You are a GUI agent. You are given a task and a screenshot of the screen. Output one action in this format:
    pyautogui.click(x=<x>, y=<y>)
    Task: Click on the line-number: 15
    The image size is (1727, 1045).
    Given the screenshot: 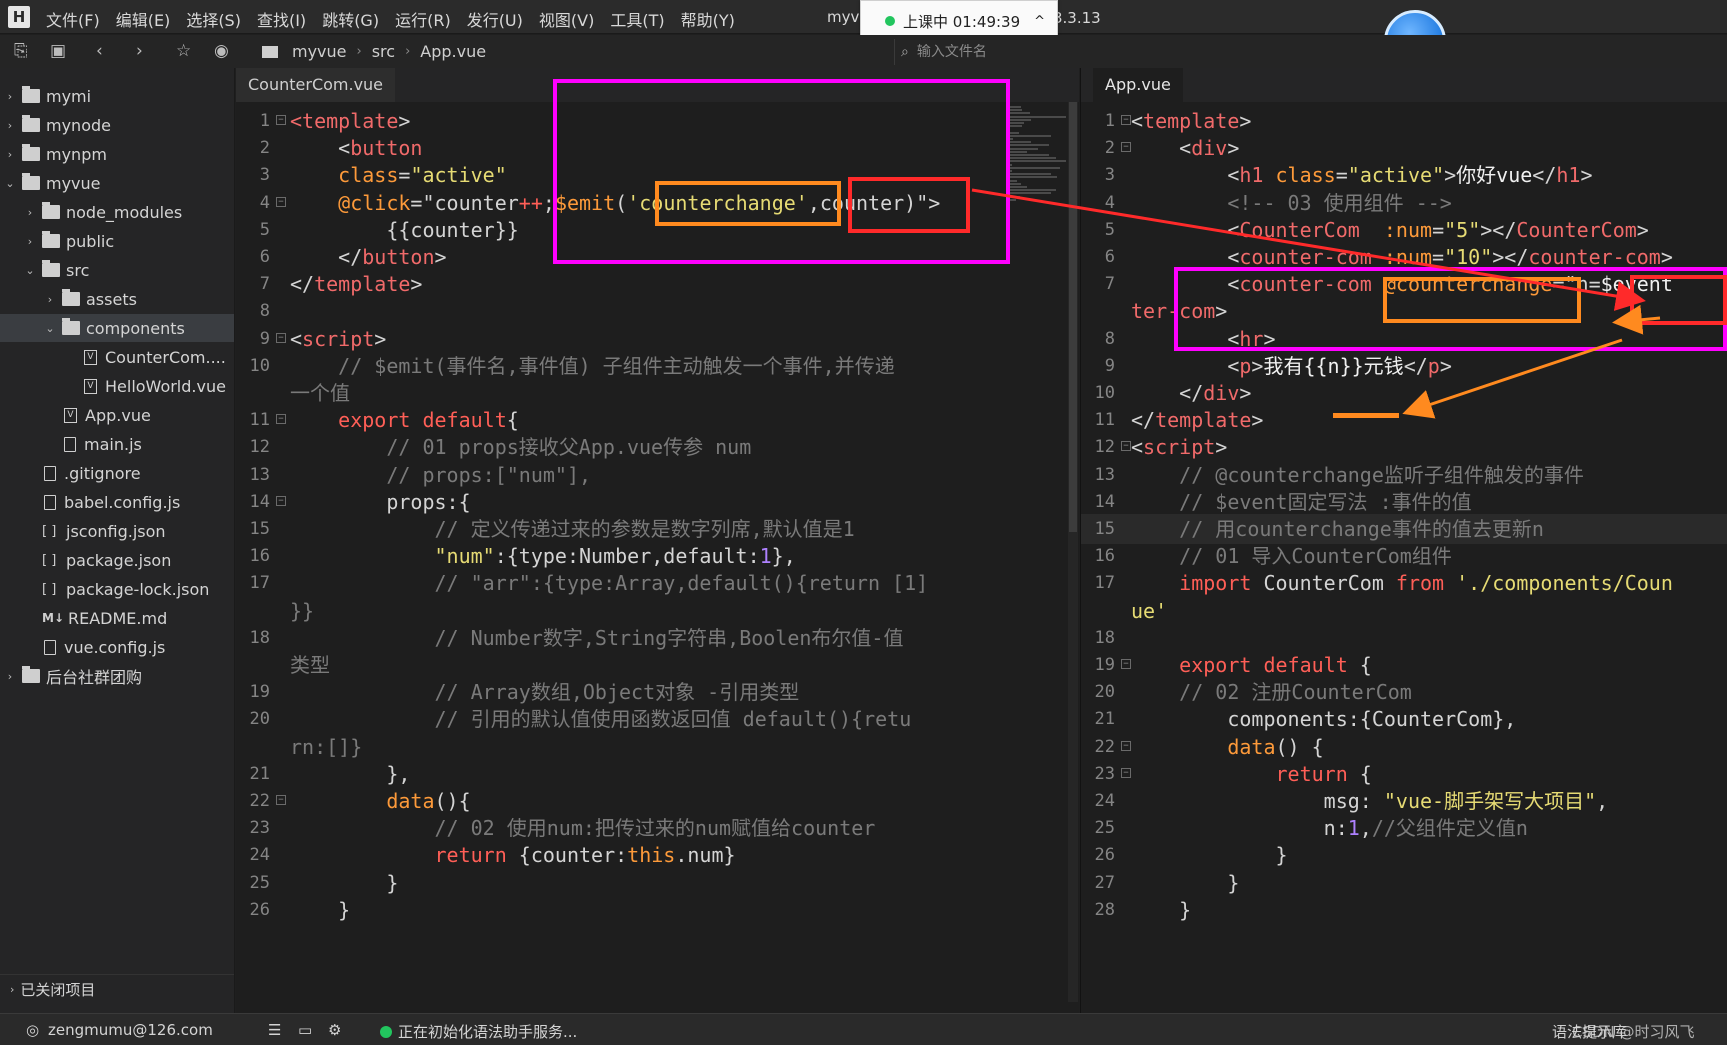 What is the action you would take?
    pyautogui.click(x=1104, y=529)
    